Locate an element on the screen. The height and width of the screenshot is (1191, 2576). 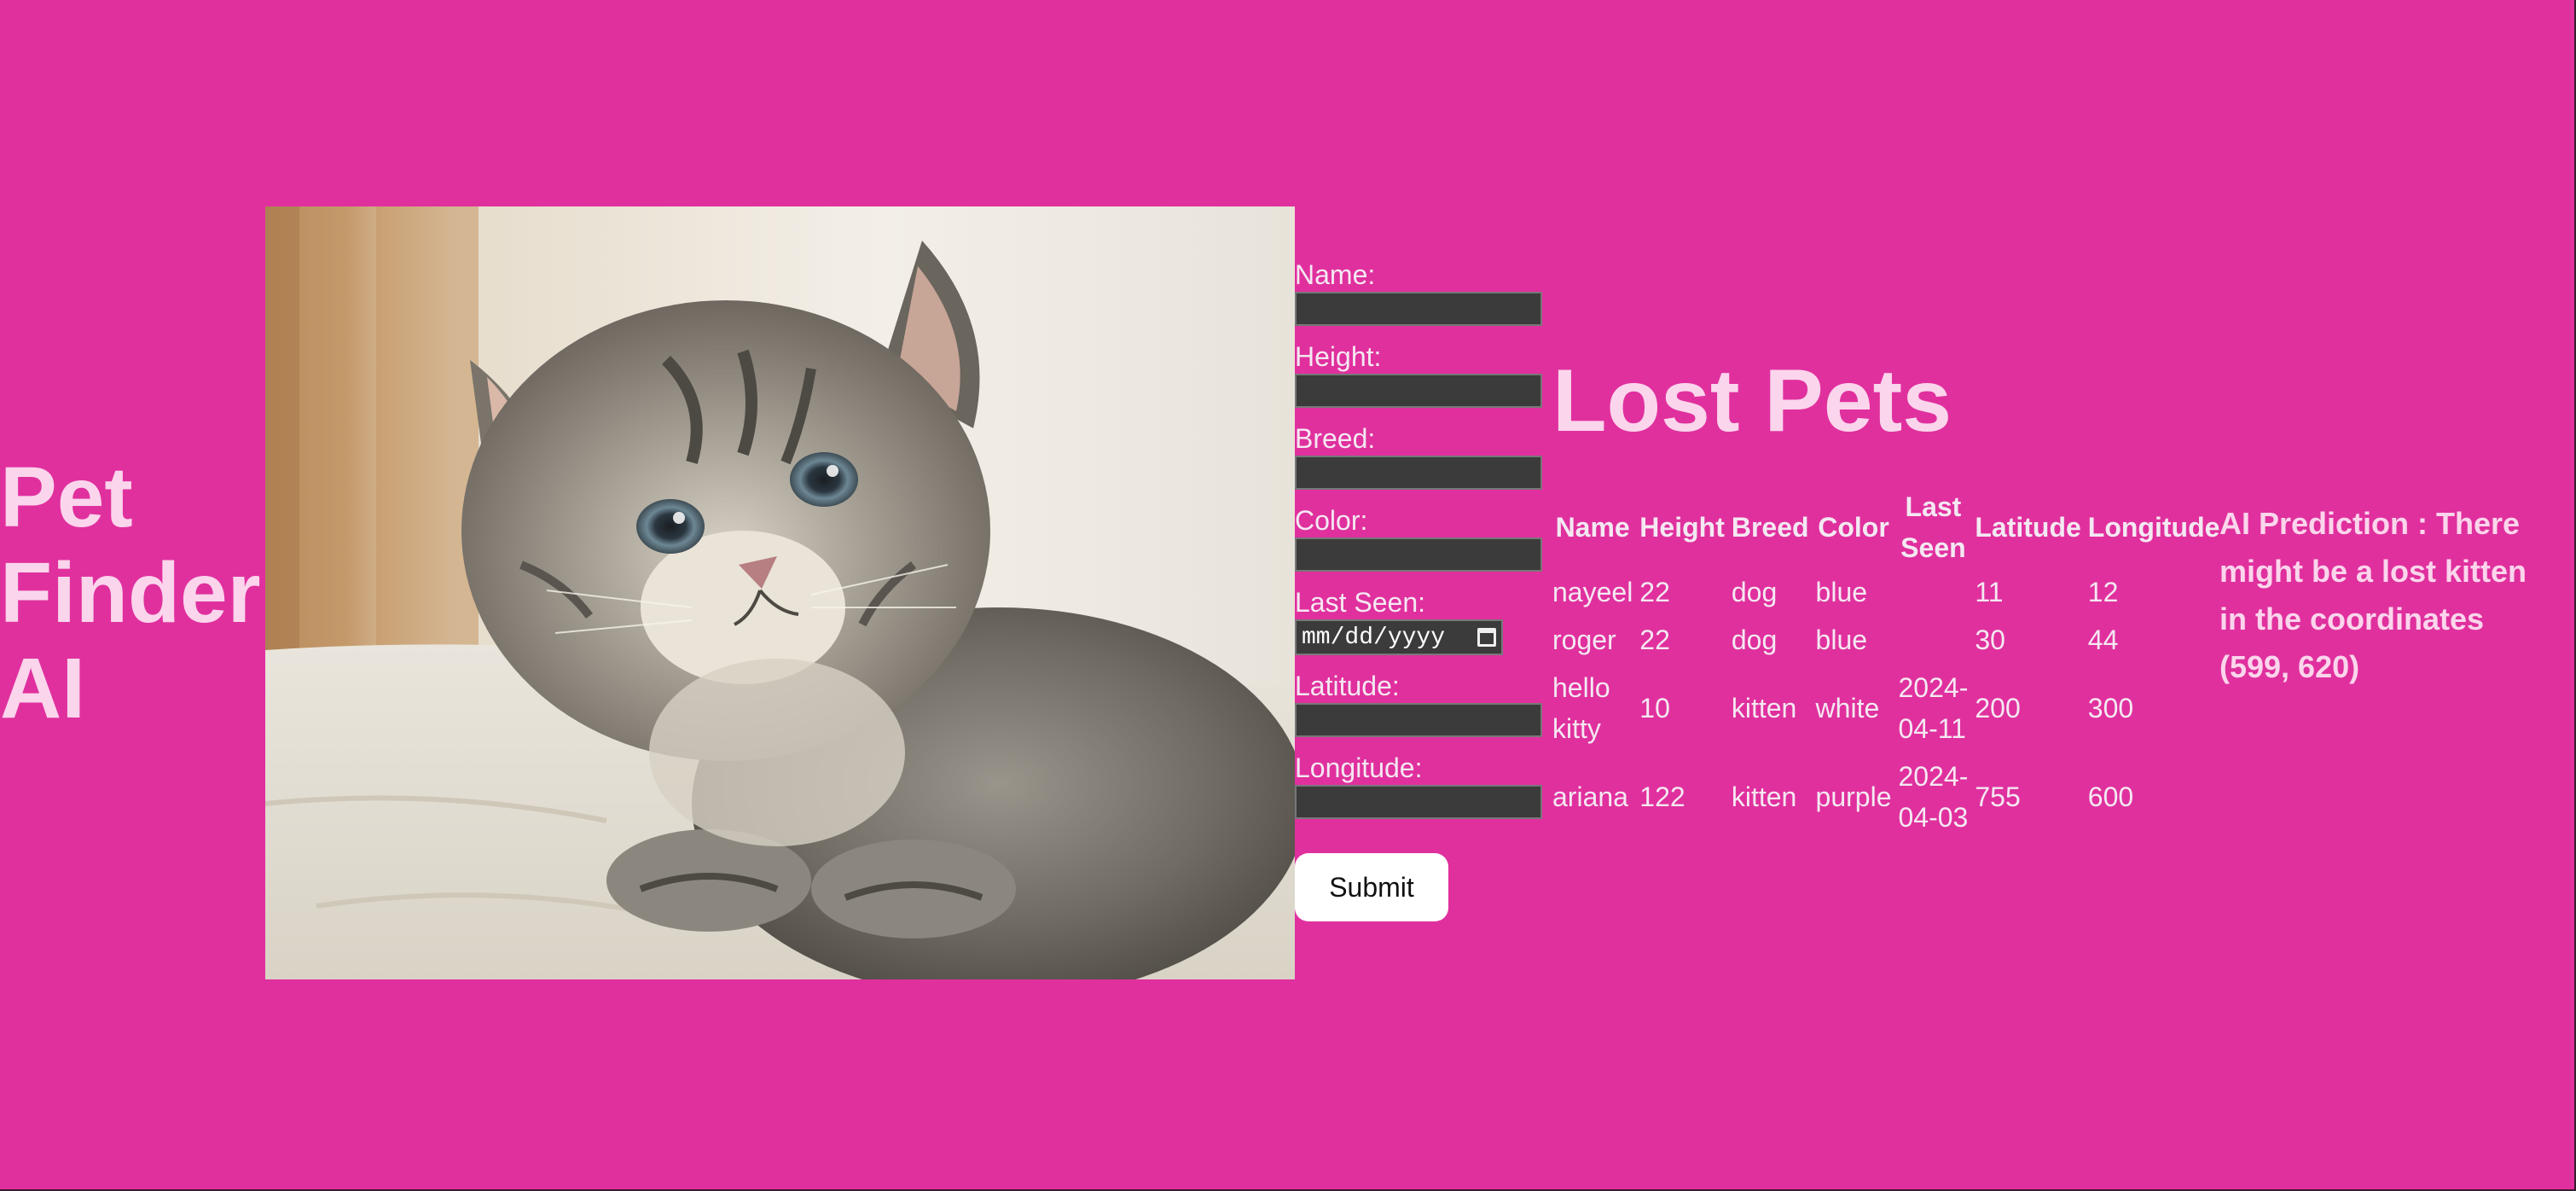
table-cell: roger is located at coordinates (1584, 640).